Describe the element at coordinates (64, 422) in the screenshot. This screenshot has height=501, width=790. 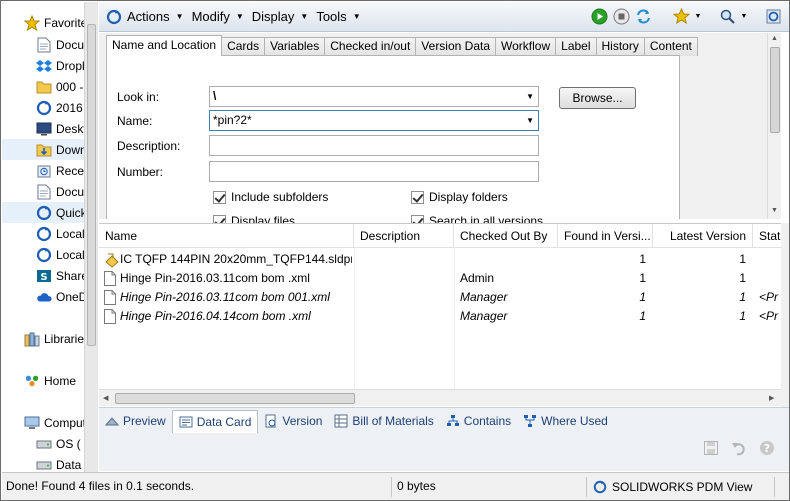
I see `nav-item-label: Computer` at that location.